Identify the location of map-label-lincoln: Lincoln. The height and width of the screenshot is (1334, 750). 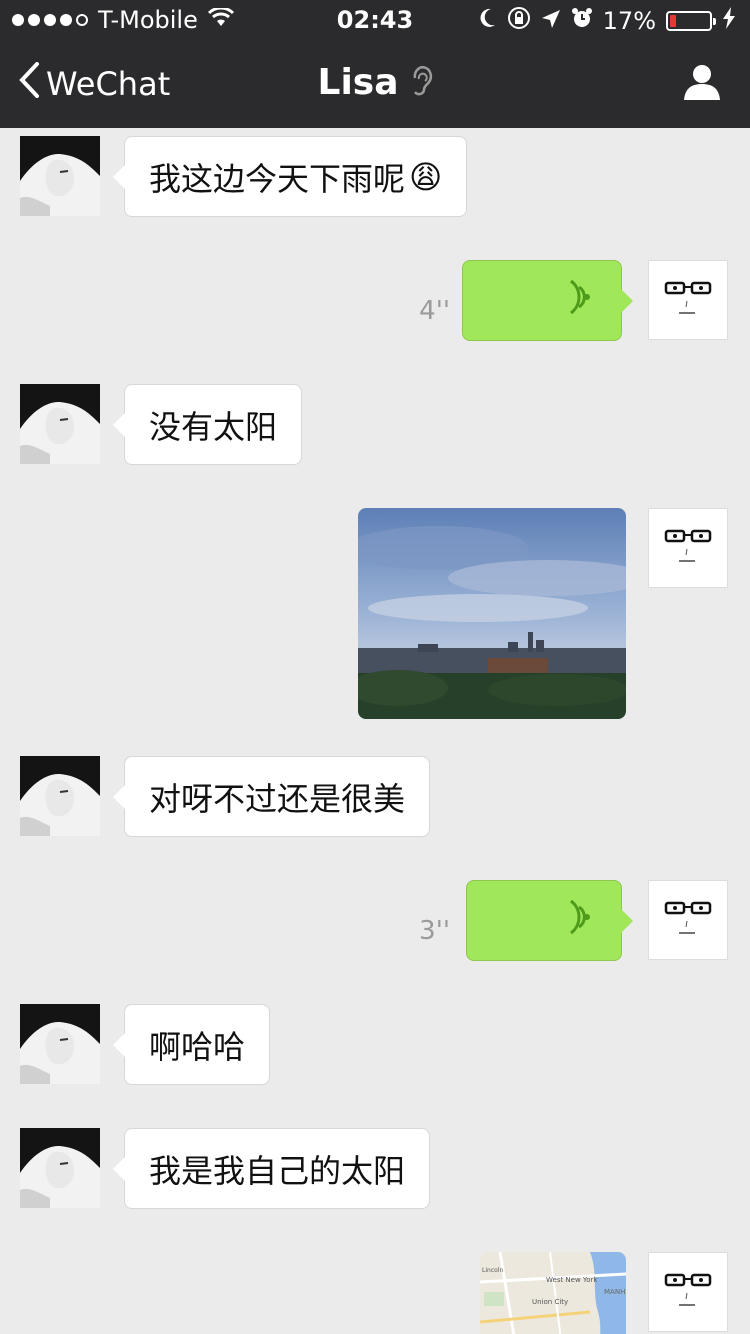
(492, 1270).